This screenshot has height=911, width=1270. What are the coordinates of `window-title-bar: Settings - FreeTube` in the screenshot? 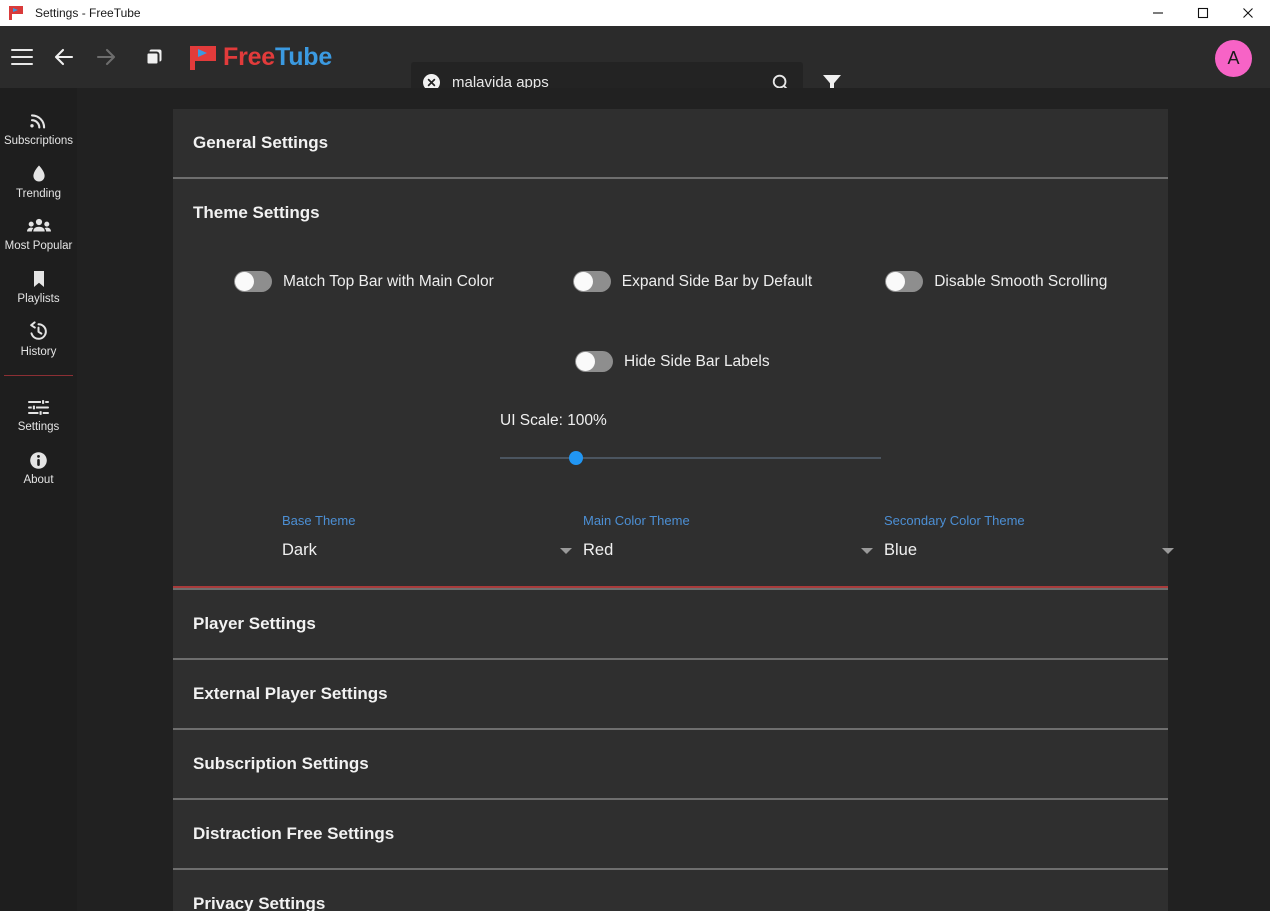 It's located at (635, 13).